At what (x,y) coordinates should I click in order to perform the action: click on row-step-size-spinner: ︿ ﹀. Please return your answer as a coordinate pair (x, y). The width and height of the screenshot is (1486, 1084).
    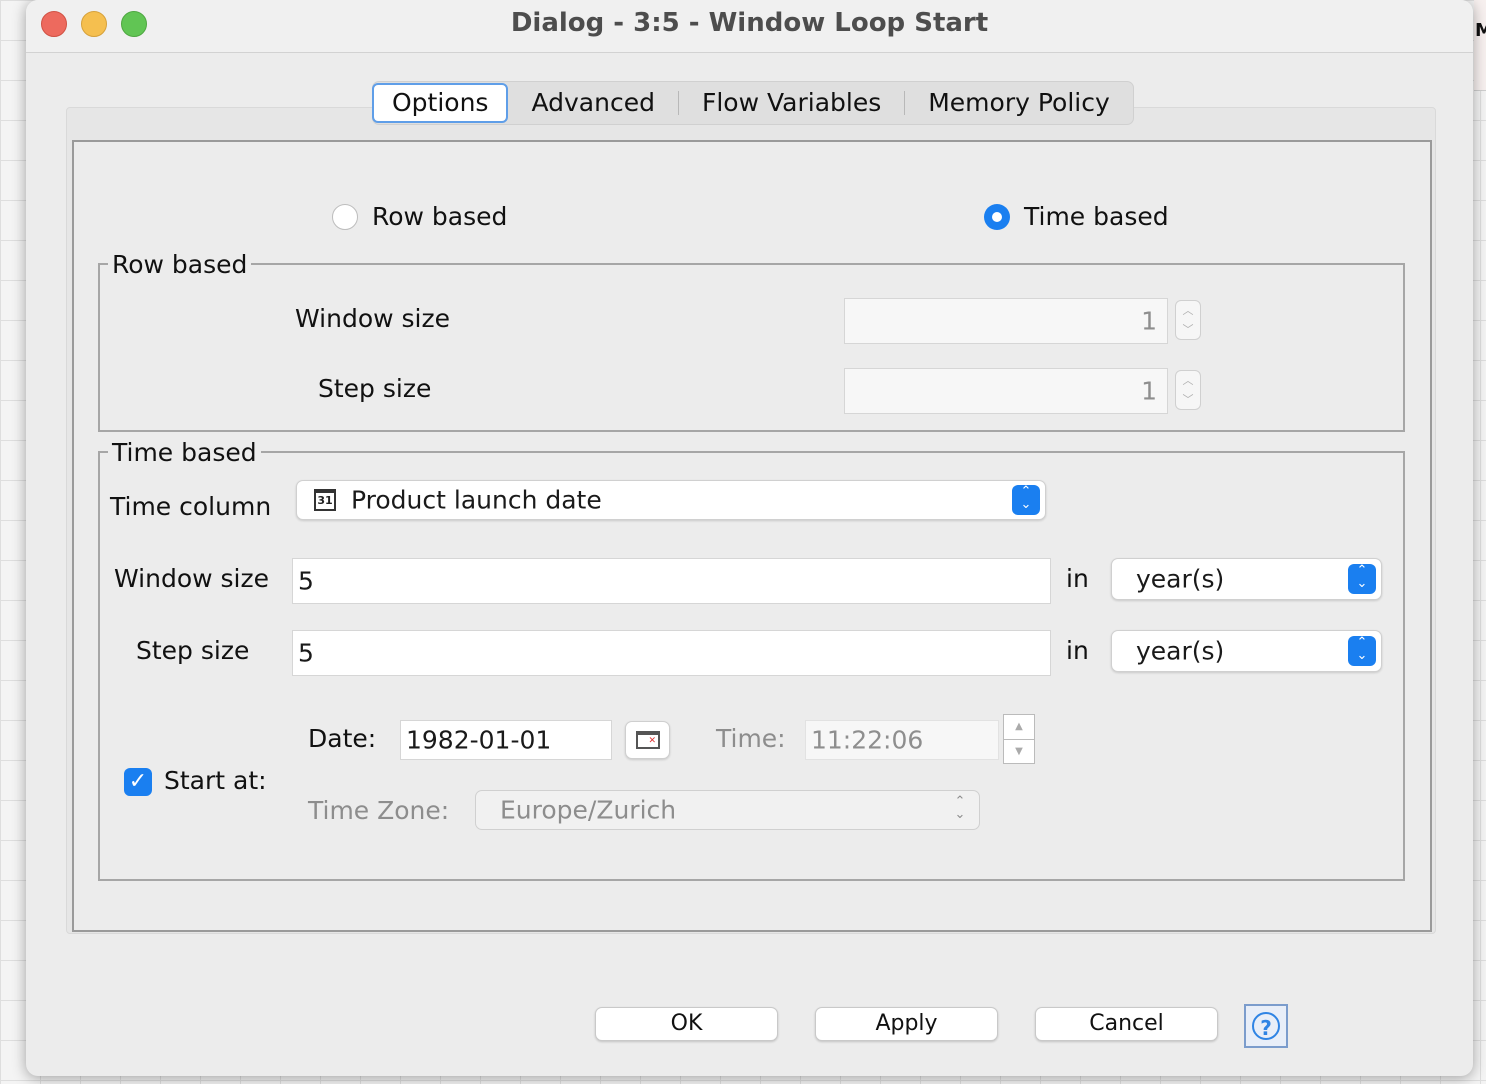
    Looking at the image, I should click on (1188, 390).